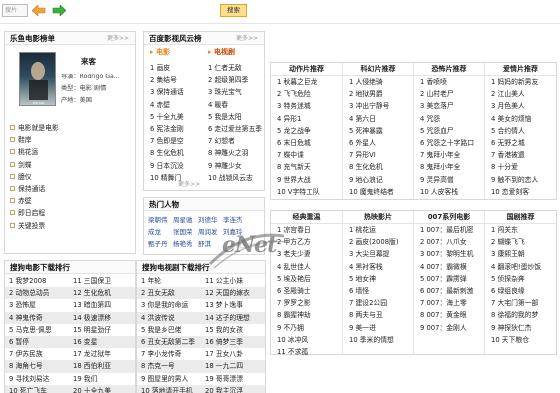 The image size is (560, 393). What do you see at coordinates (306, 303) in the screenshot?
I see `list-item: 7 罗罗之影` at bounding box center [306, 303].